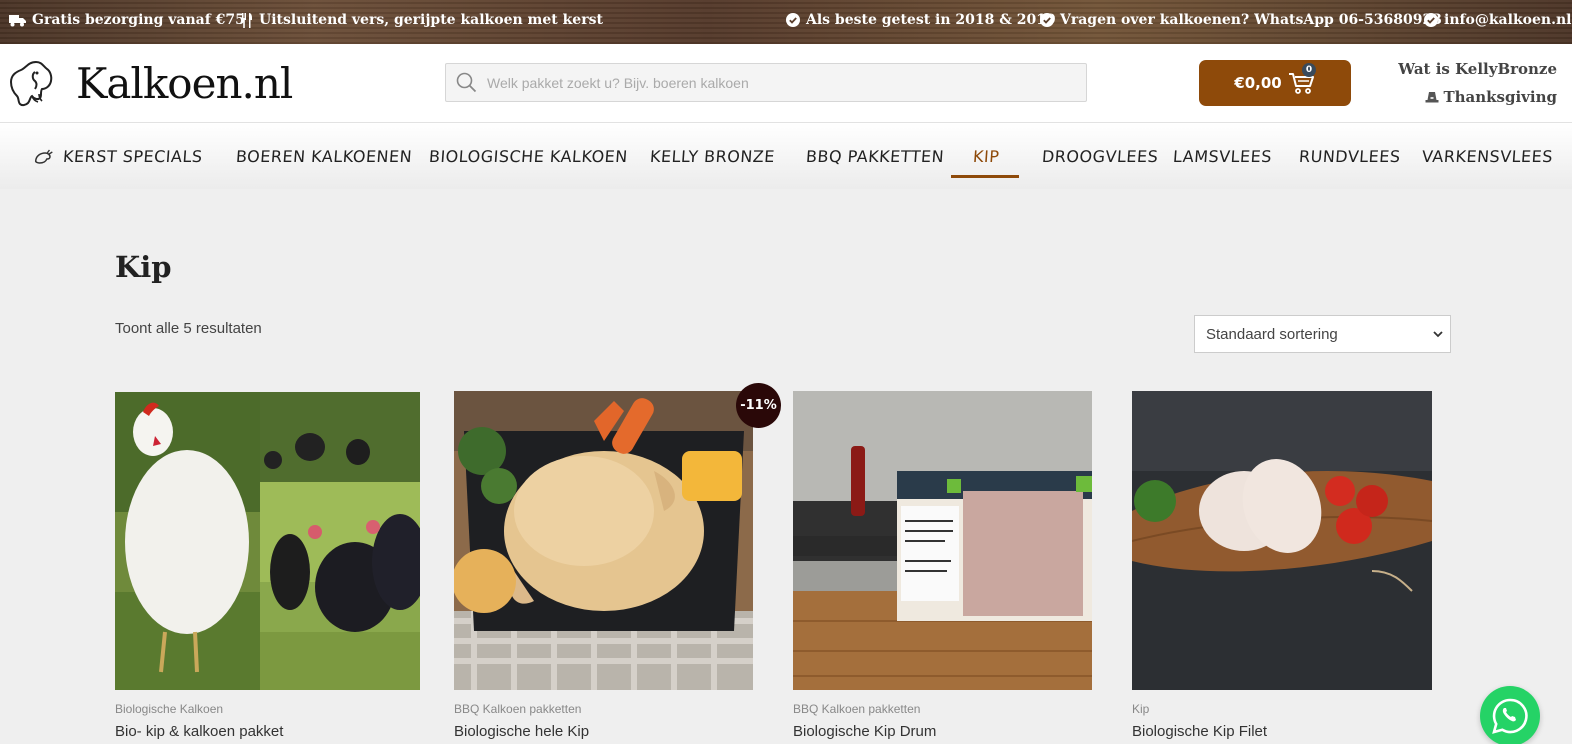  Describe the element at coordinates (184, 83) in the screenshot. I see `logo-text: Kalkoen.nl` at that location.